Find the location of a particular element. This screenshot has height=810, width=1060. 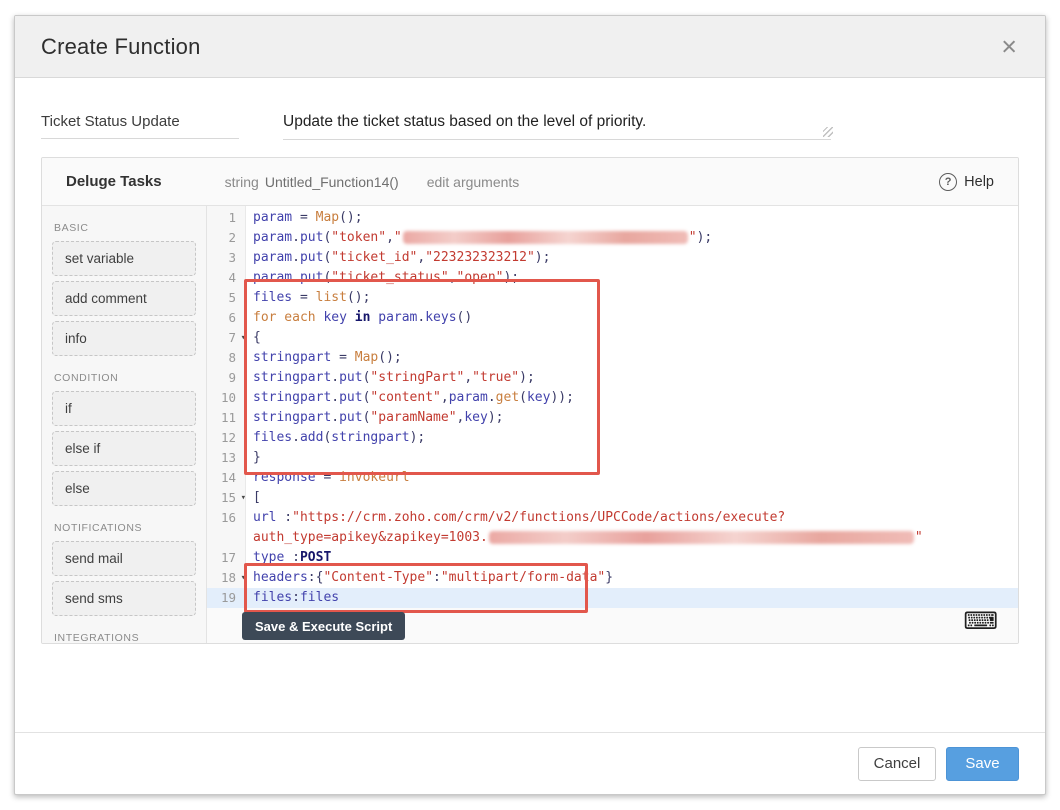

line-number: 11 is located at coordinates (228, 417).